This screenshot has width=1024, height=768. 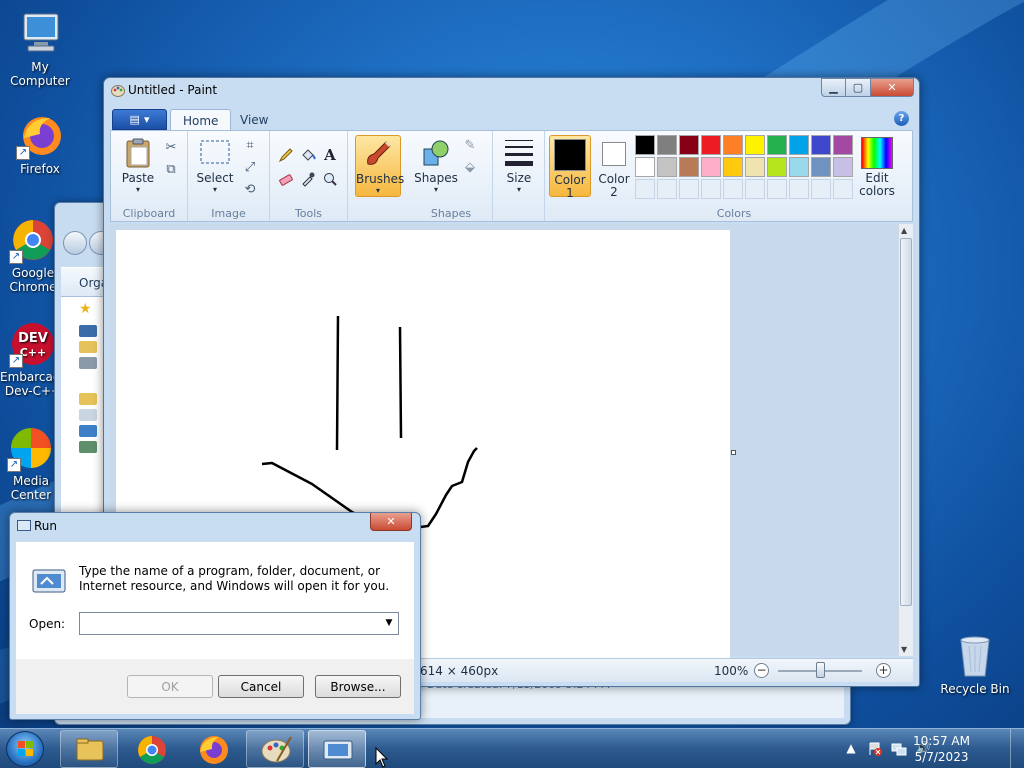 What do you see at coordinates (88, 363) in the screenshot?
I see `recent-places-icon` at bounding box center [88, 363].